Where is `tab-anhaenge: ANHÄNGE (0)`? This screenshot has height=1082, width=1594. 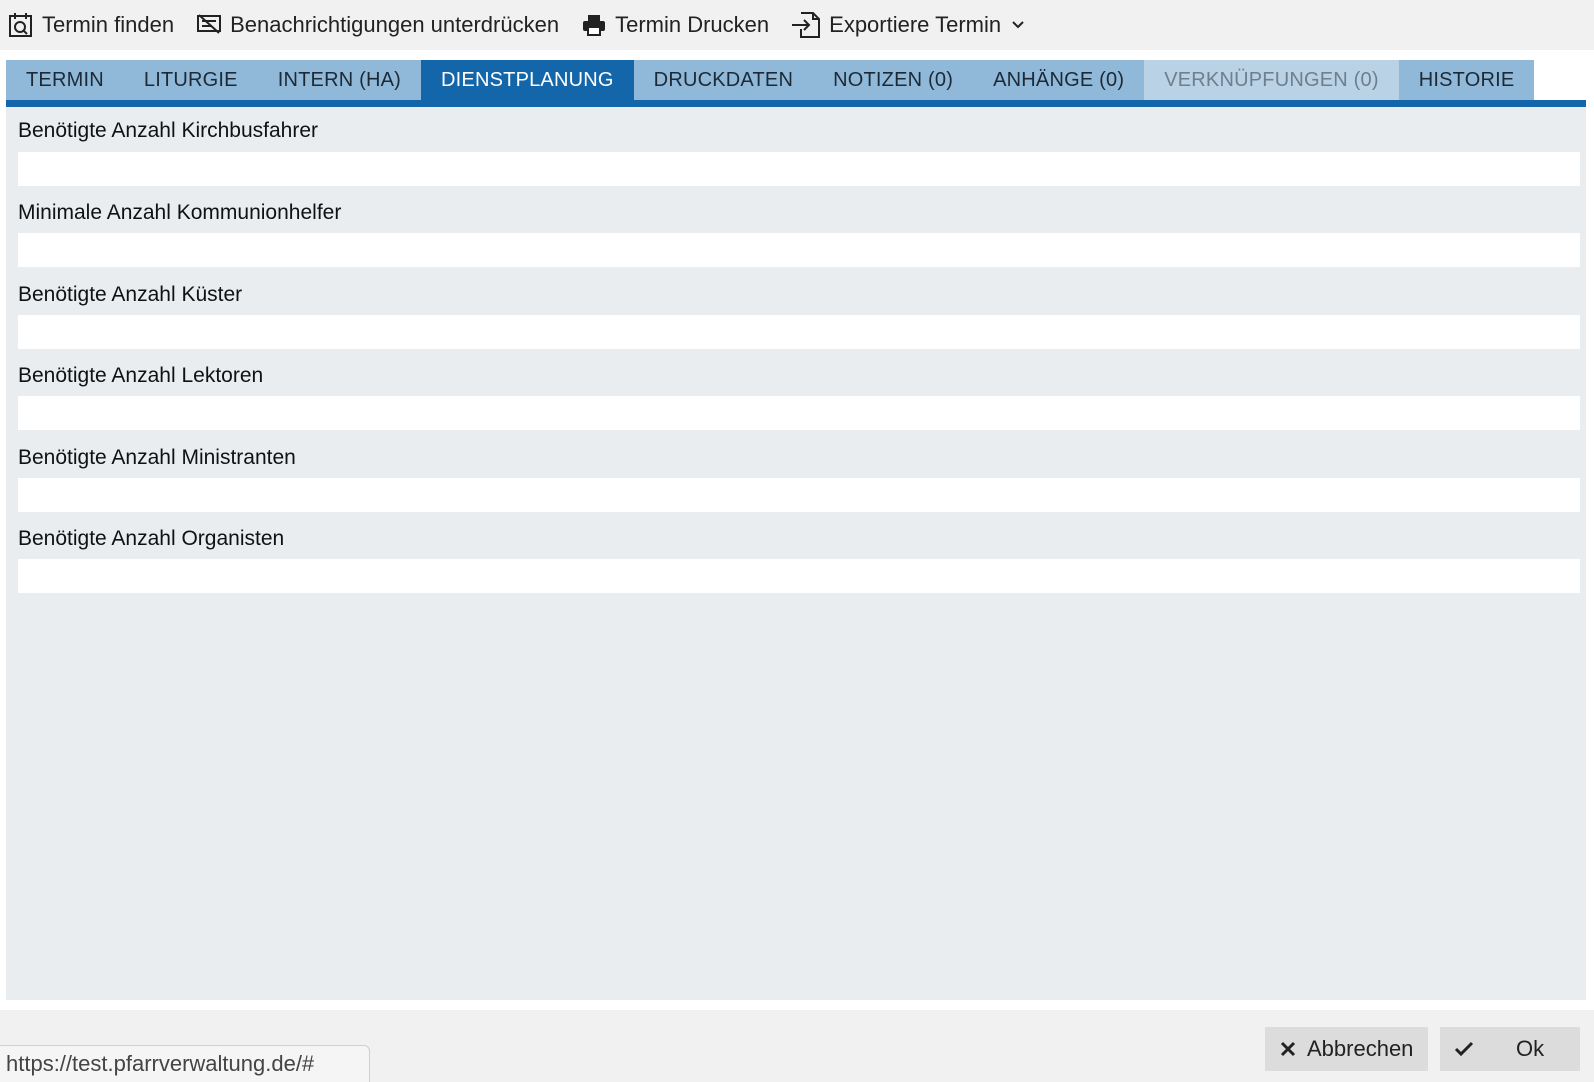
tab-anhaenge: ANHÄNGE (0) is located at coordinates (1059, 80).